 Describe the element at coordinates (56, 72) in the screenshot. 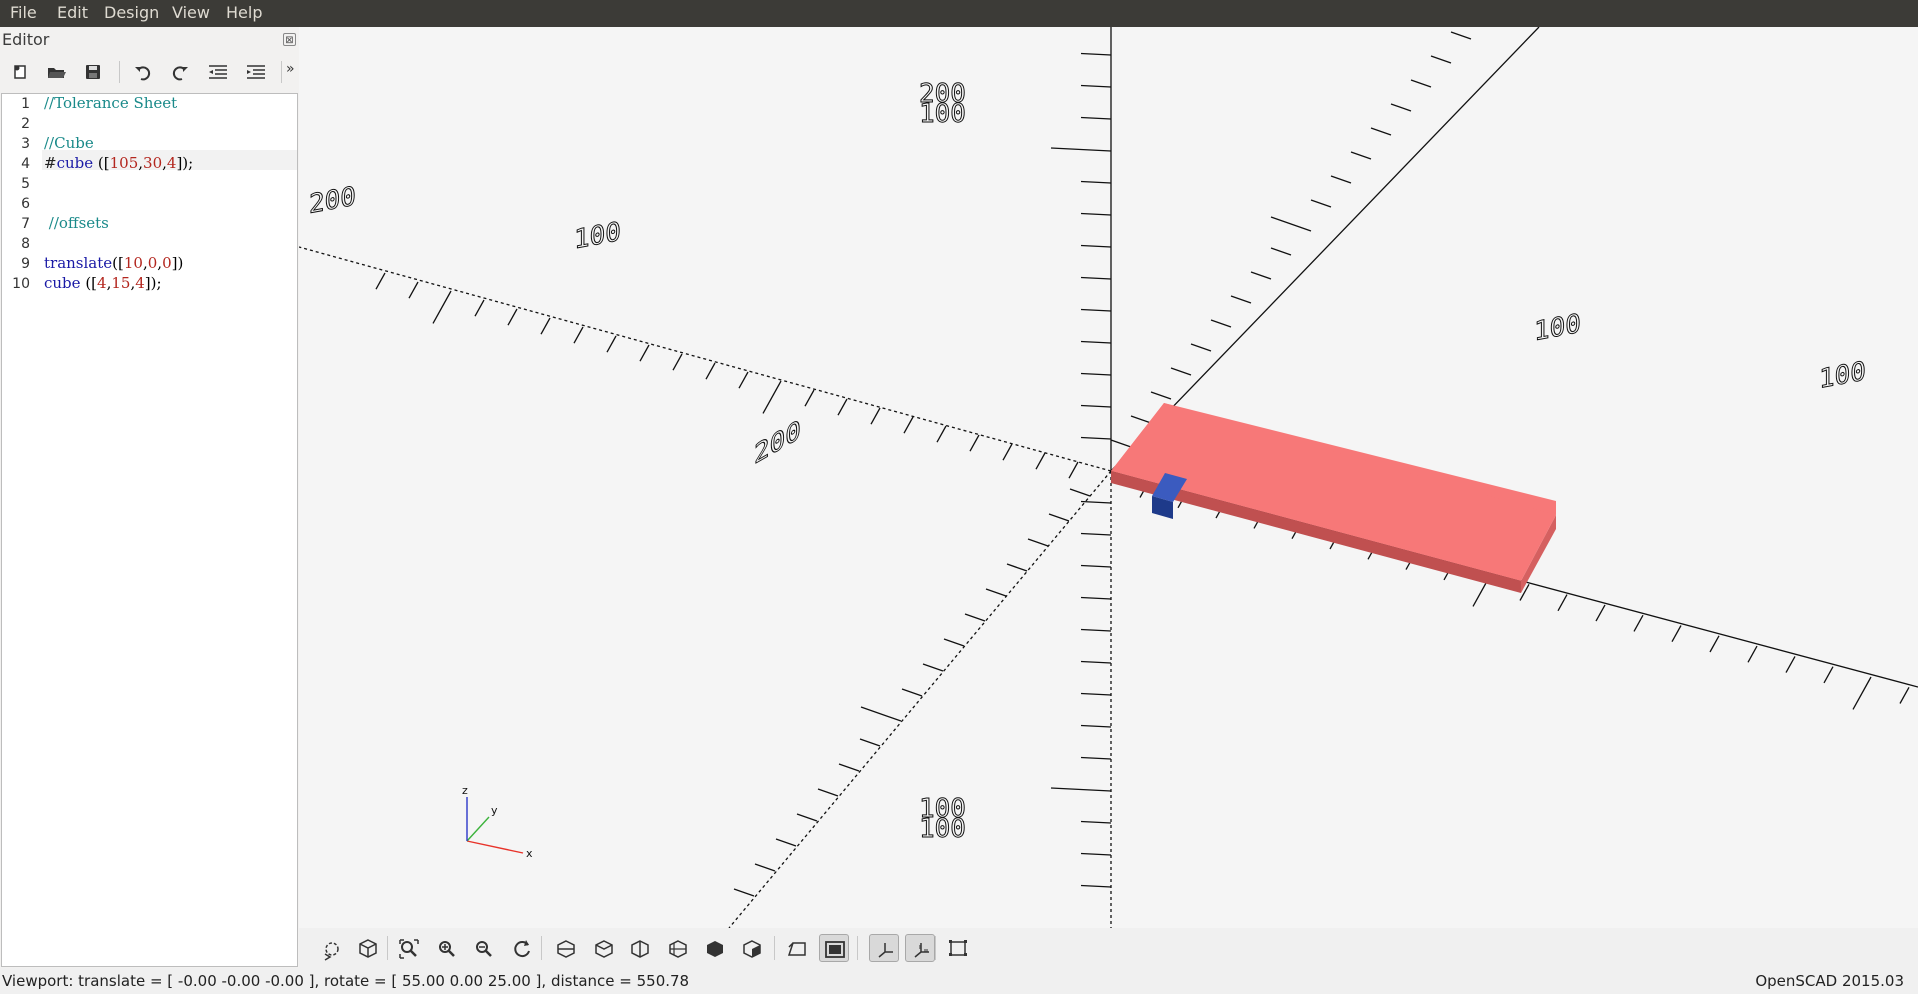

I see `open-file-icon` at that location.